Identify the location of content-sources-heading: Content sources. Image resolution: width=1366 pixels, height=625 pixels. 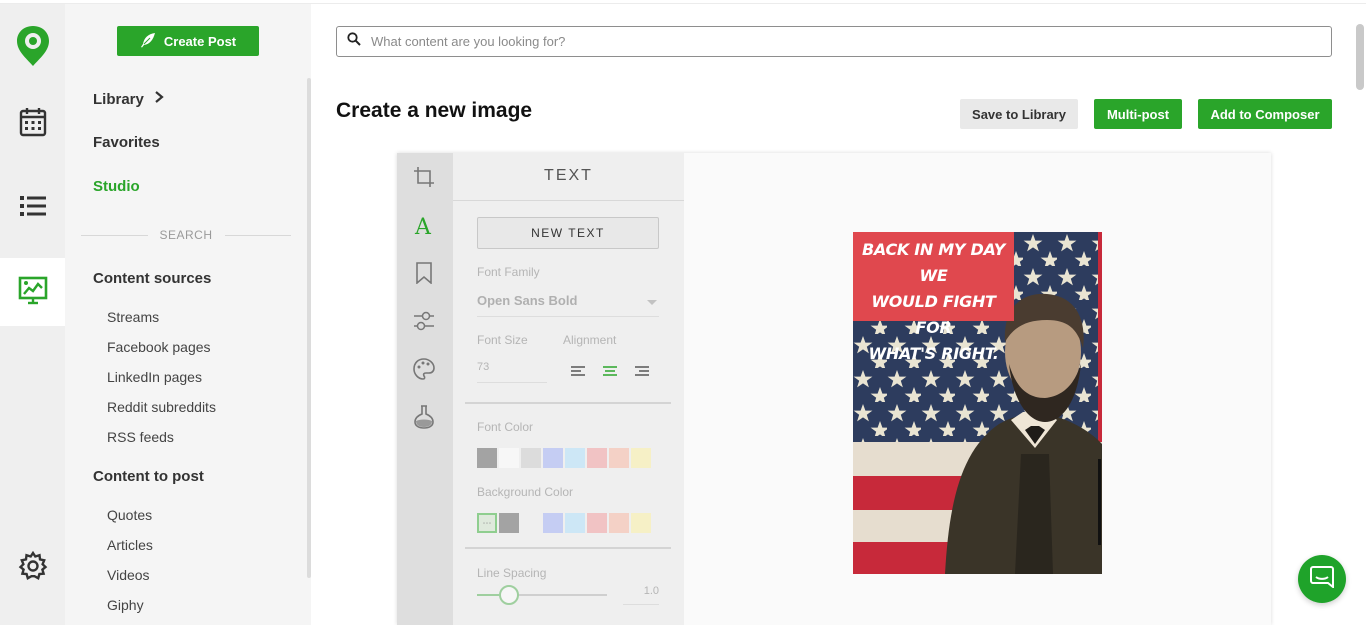
(152, 278).